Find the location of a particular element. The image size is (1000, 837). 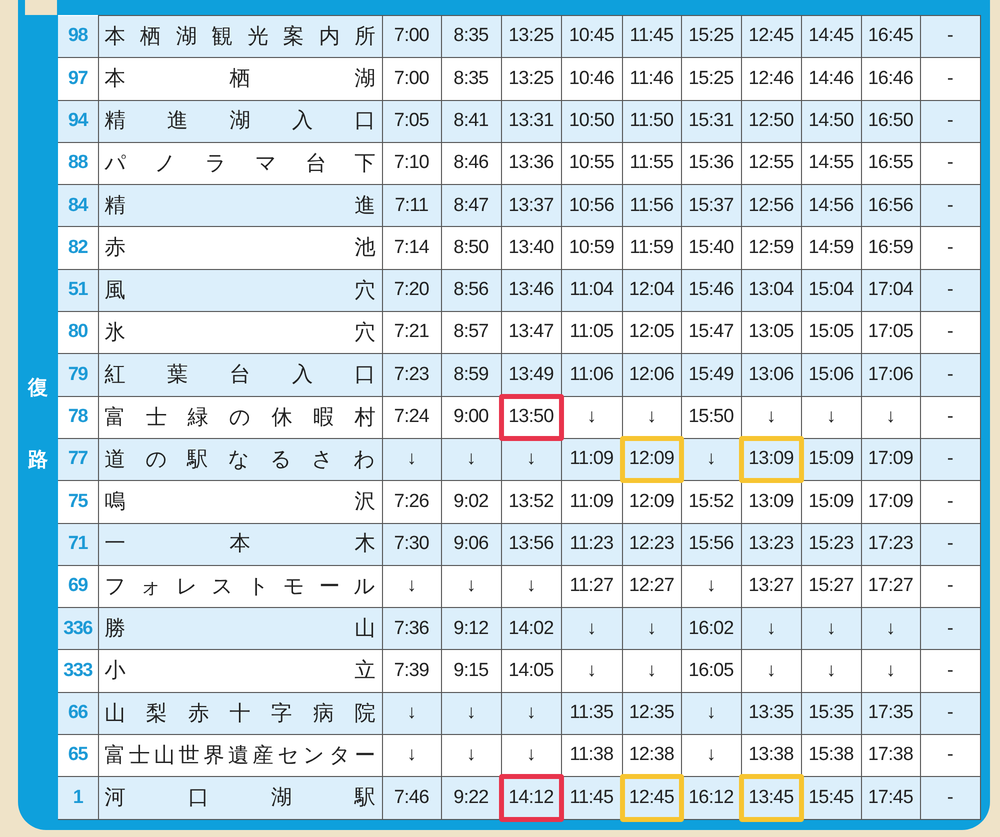

time-cell: 17:38 is located at coordinates (891, 755).